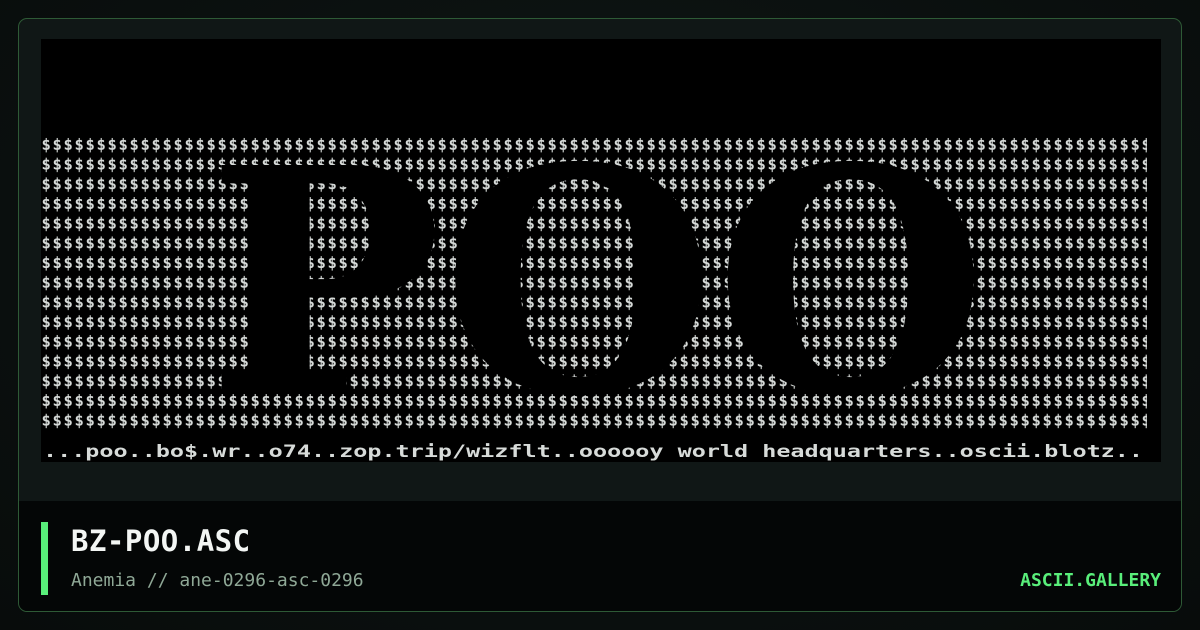 This screenshot has width=1200, height=630. What do you see at coordinates (161, 541) in the screenshot?
I see `file-title: BZ-POO.ASC` at bounding box center [161, 541].